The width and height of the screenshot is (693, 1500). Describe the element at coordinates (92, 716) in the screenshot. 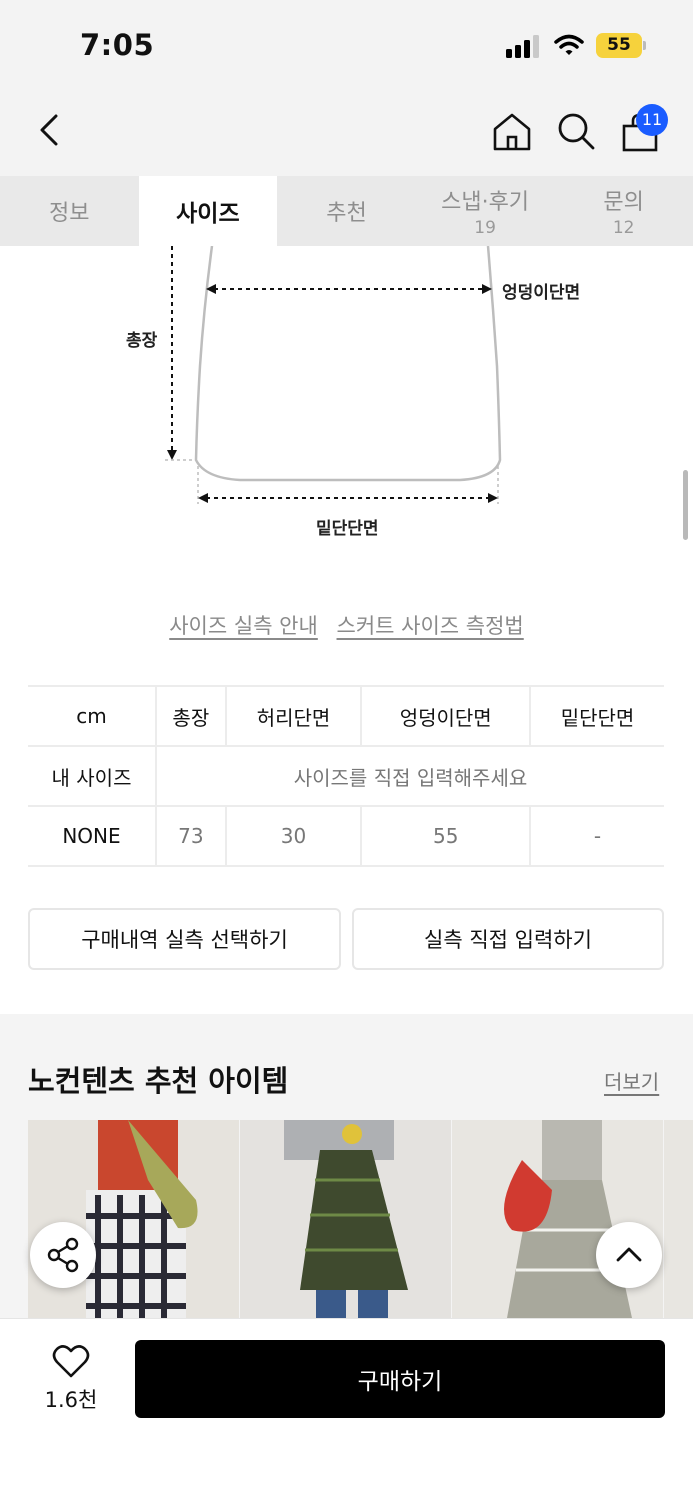

I see `table-header: cm` at that location.